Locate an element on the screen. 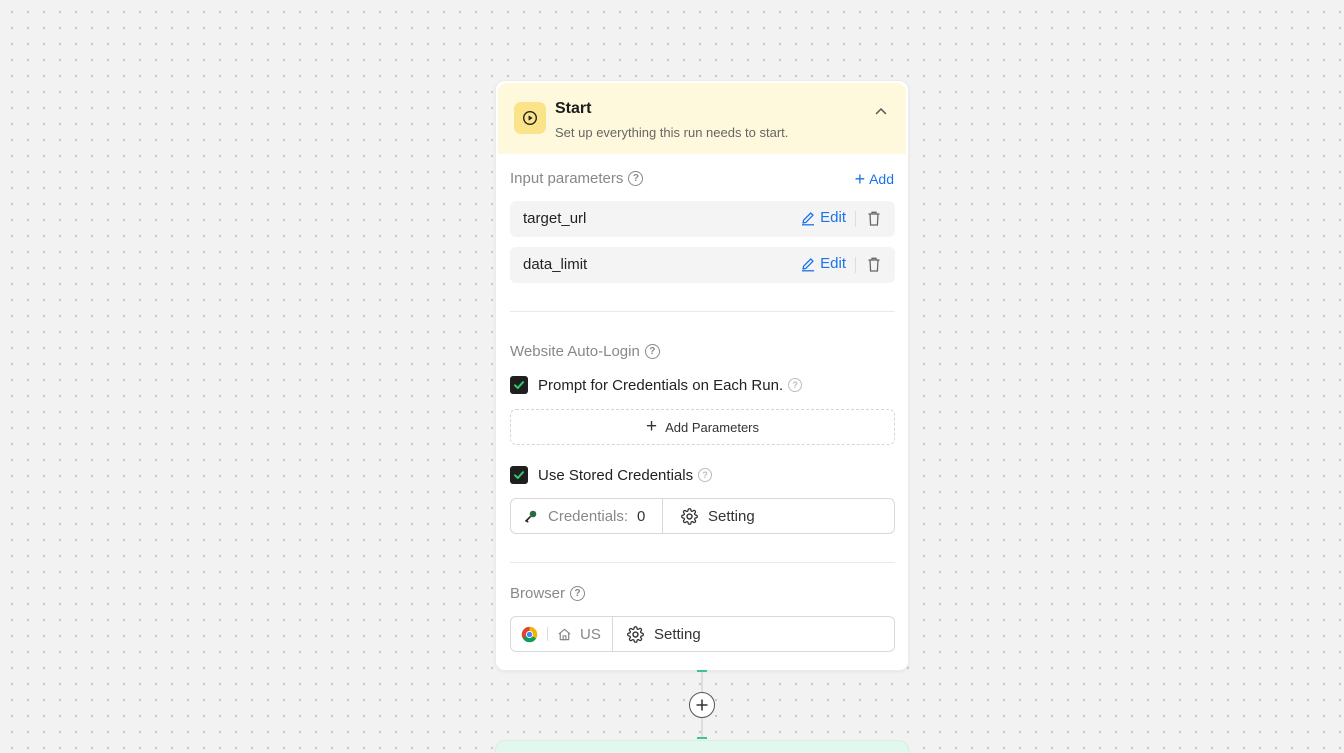  add-parameter-button: + Add is located at coordinates (874, 179).